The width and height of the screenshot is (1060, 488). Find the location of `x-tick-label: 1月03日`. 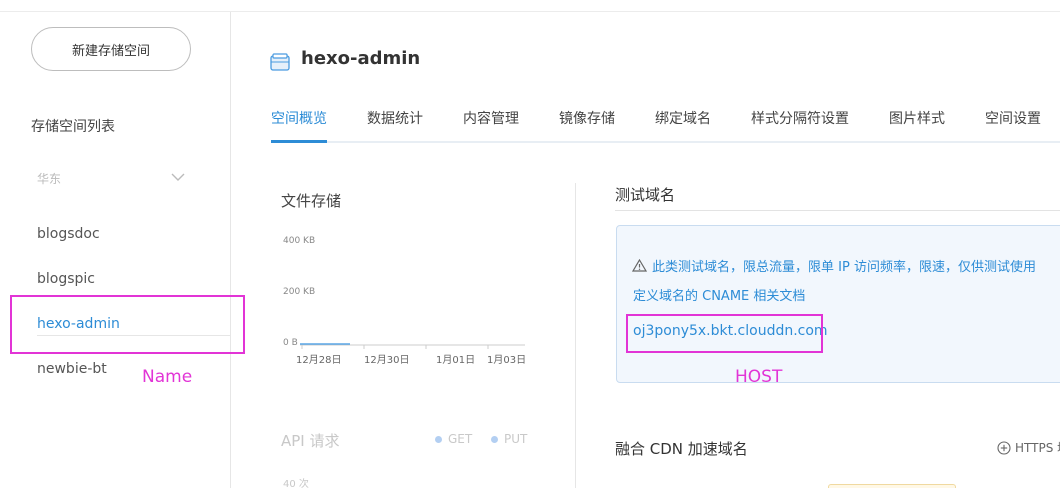

x-tick-label: 1月03日 is located at coordinates (506, 360).